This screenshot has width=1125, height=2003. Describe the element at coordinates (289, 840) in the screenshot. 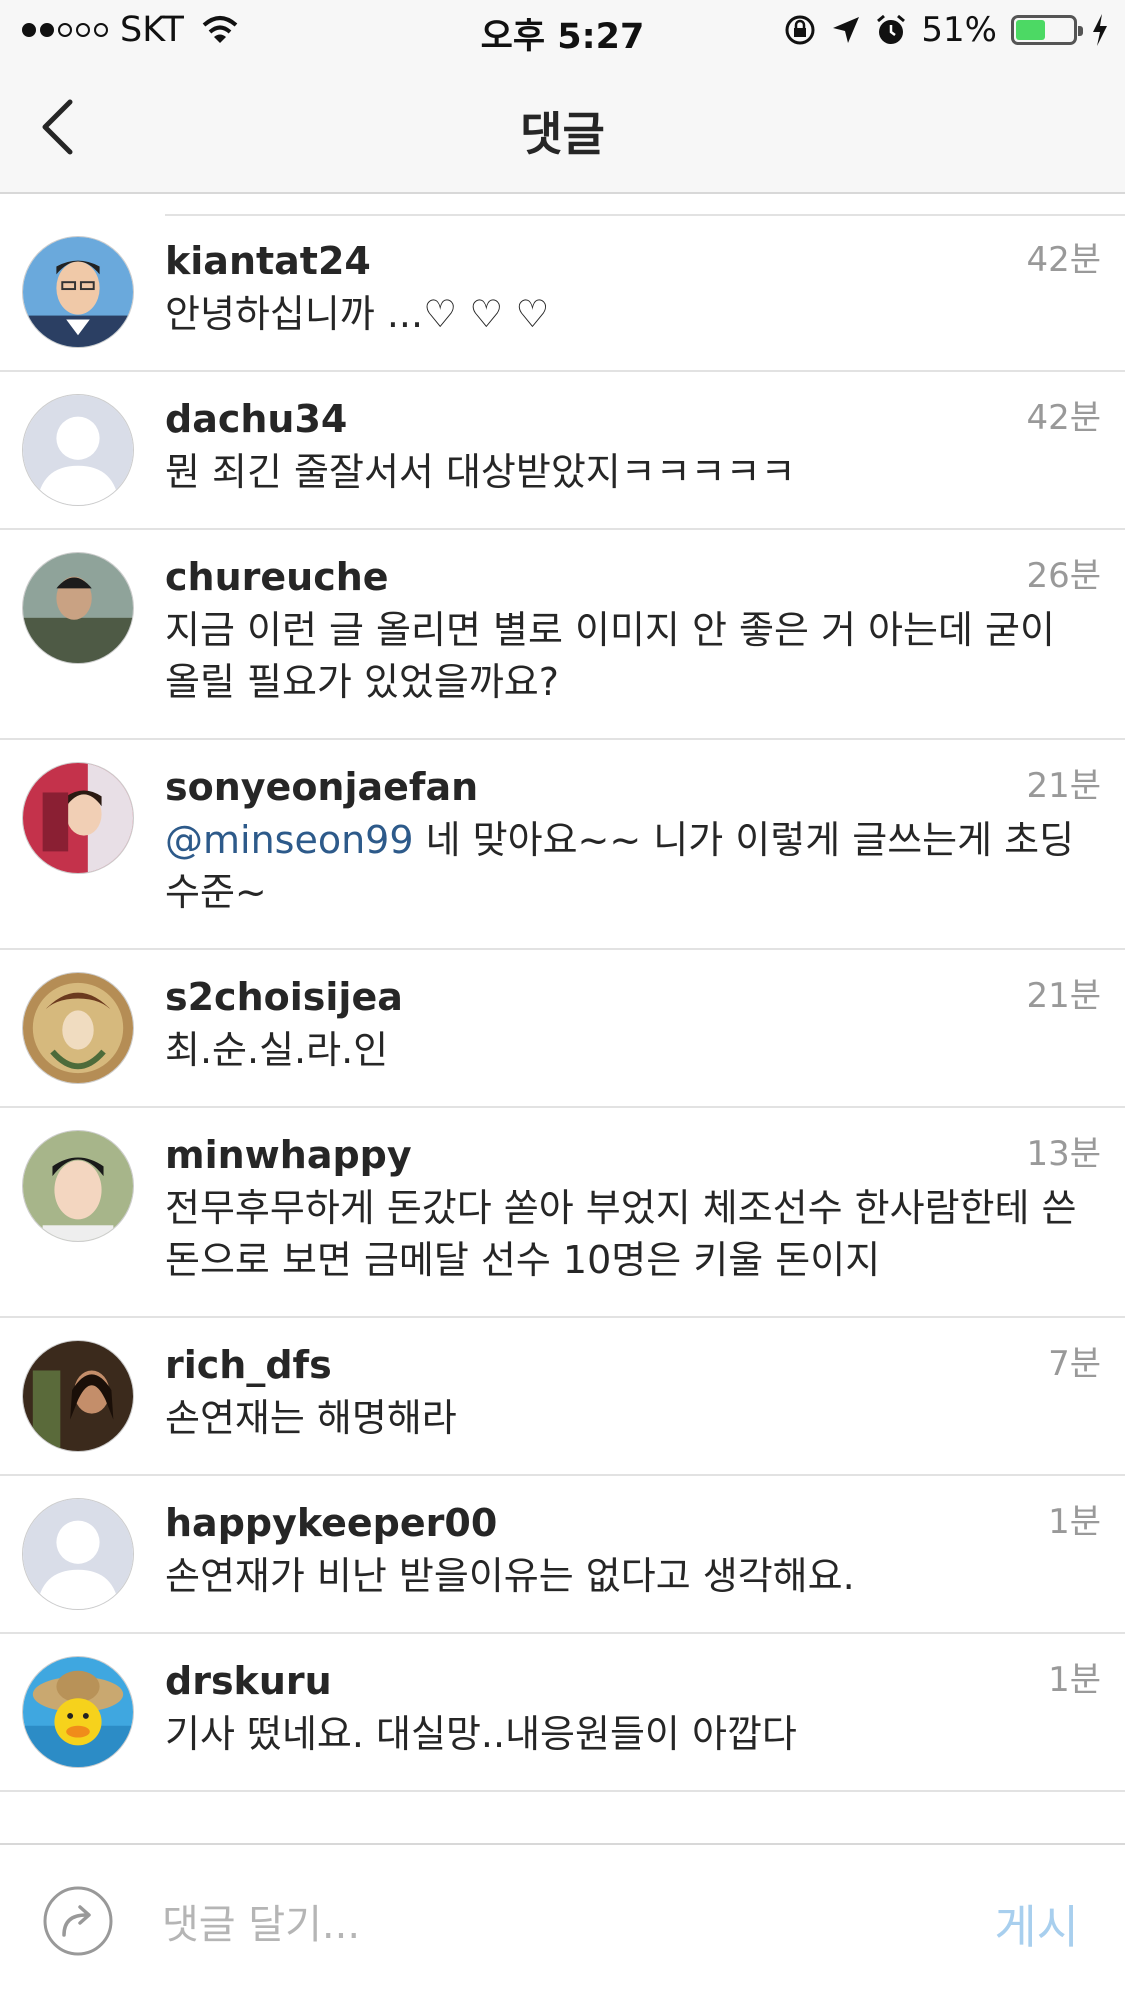

I see `mention-link: @minseon99` at that location.